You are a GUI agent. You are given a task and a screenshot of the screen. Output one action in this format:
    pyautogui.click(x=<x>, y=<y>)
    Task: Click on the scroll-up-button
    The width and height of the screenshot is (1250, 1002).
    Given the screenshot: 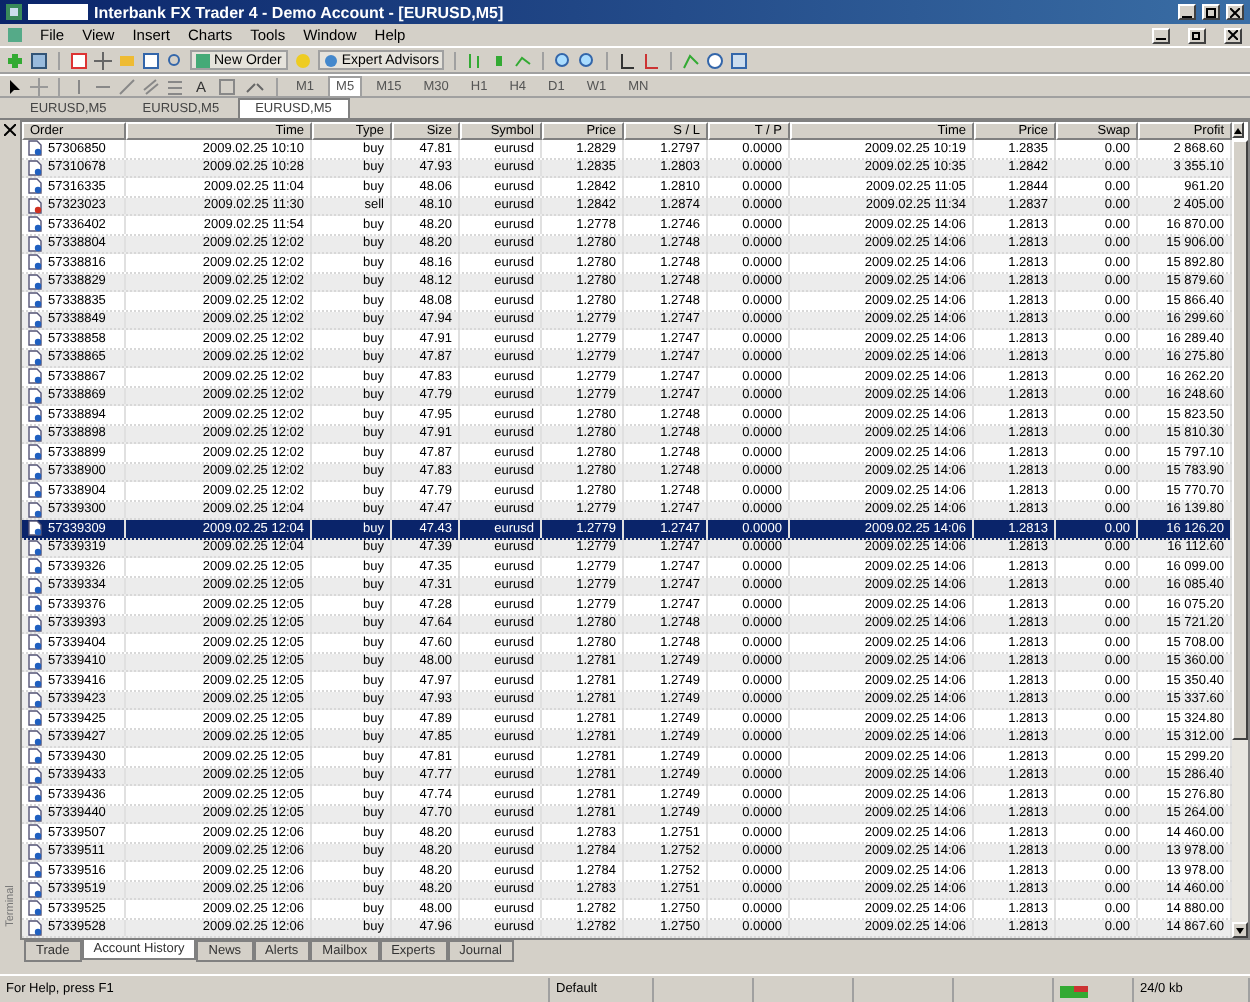 What is the action you would take?
    pyautogui.click(x=1238, y=130)
    